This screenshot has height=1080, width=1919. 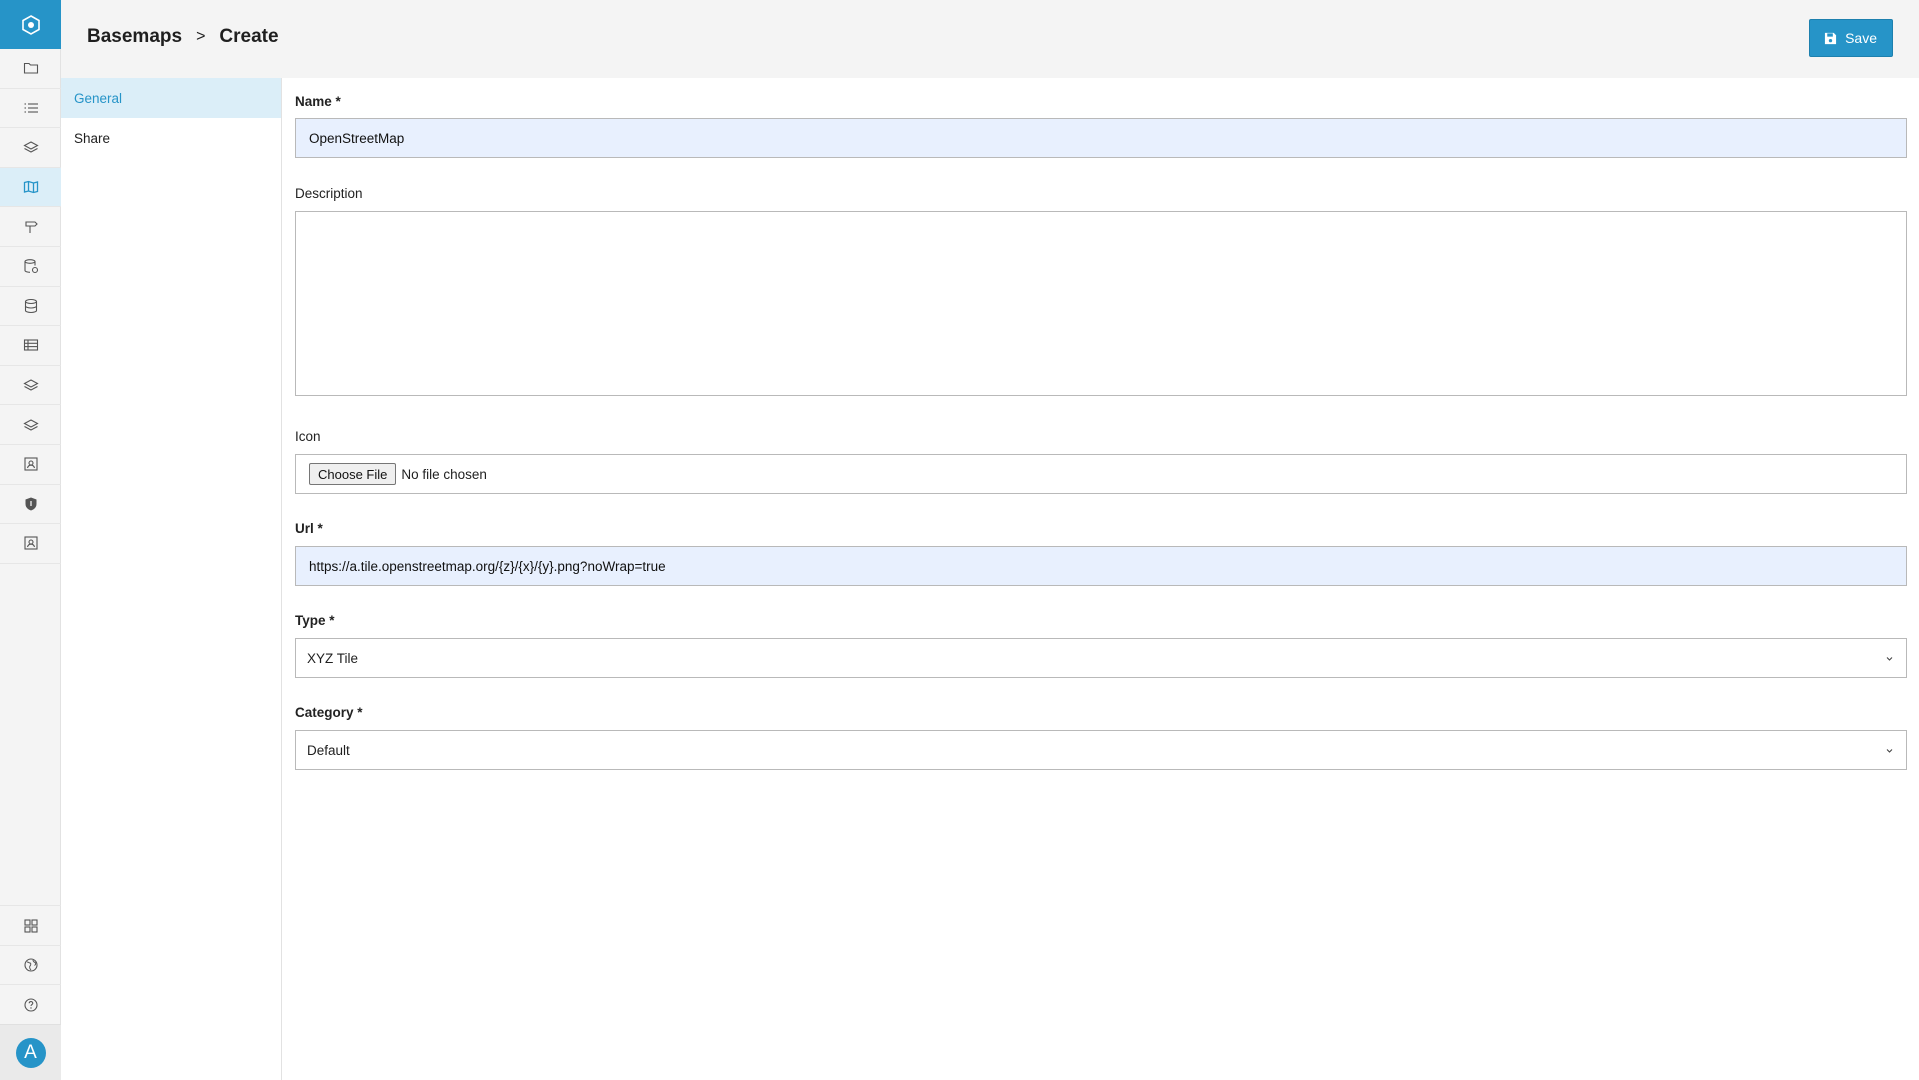 What do you see at coordinates (1101, 474) in the screenshot?
I see `icon-file-input: Choose File No file chosen` at bounding box center [1101, 474].